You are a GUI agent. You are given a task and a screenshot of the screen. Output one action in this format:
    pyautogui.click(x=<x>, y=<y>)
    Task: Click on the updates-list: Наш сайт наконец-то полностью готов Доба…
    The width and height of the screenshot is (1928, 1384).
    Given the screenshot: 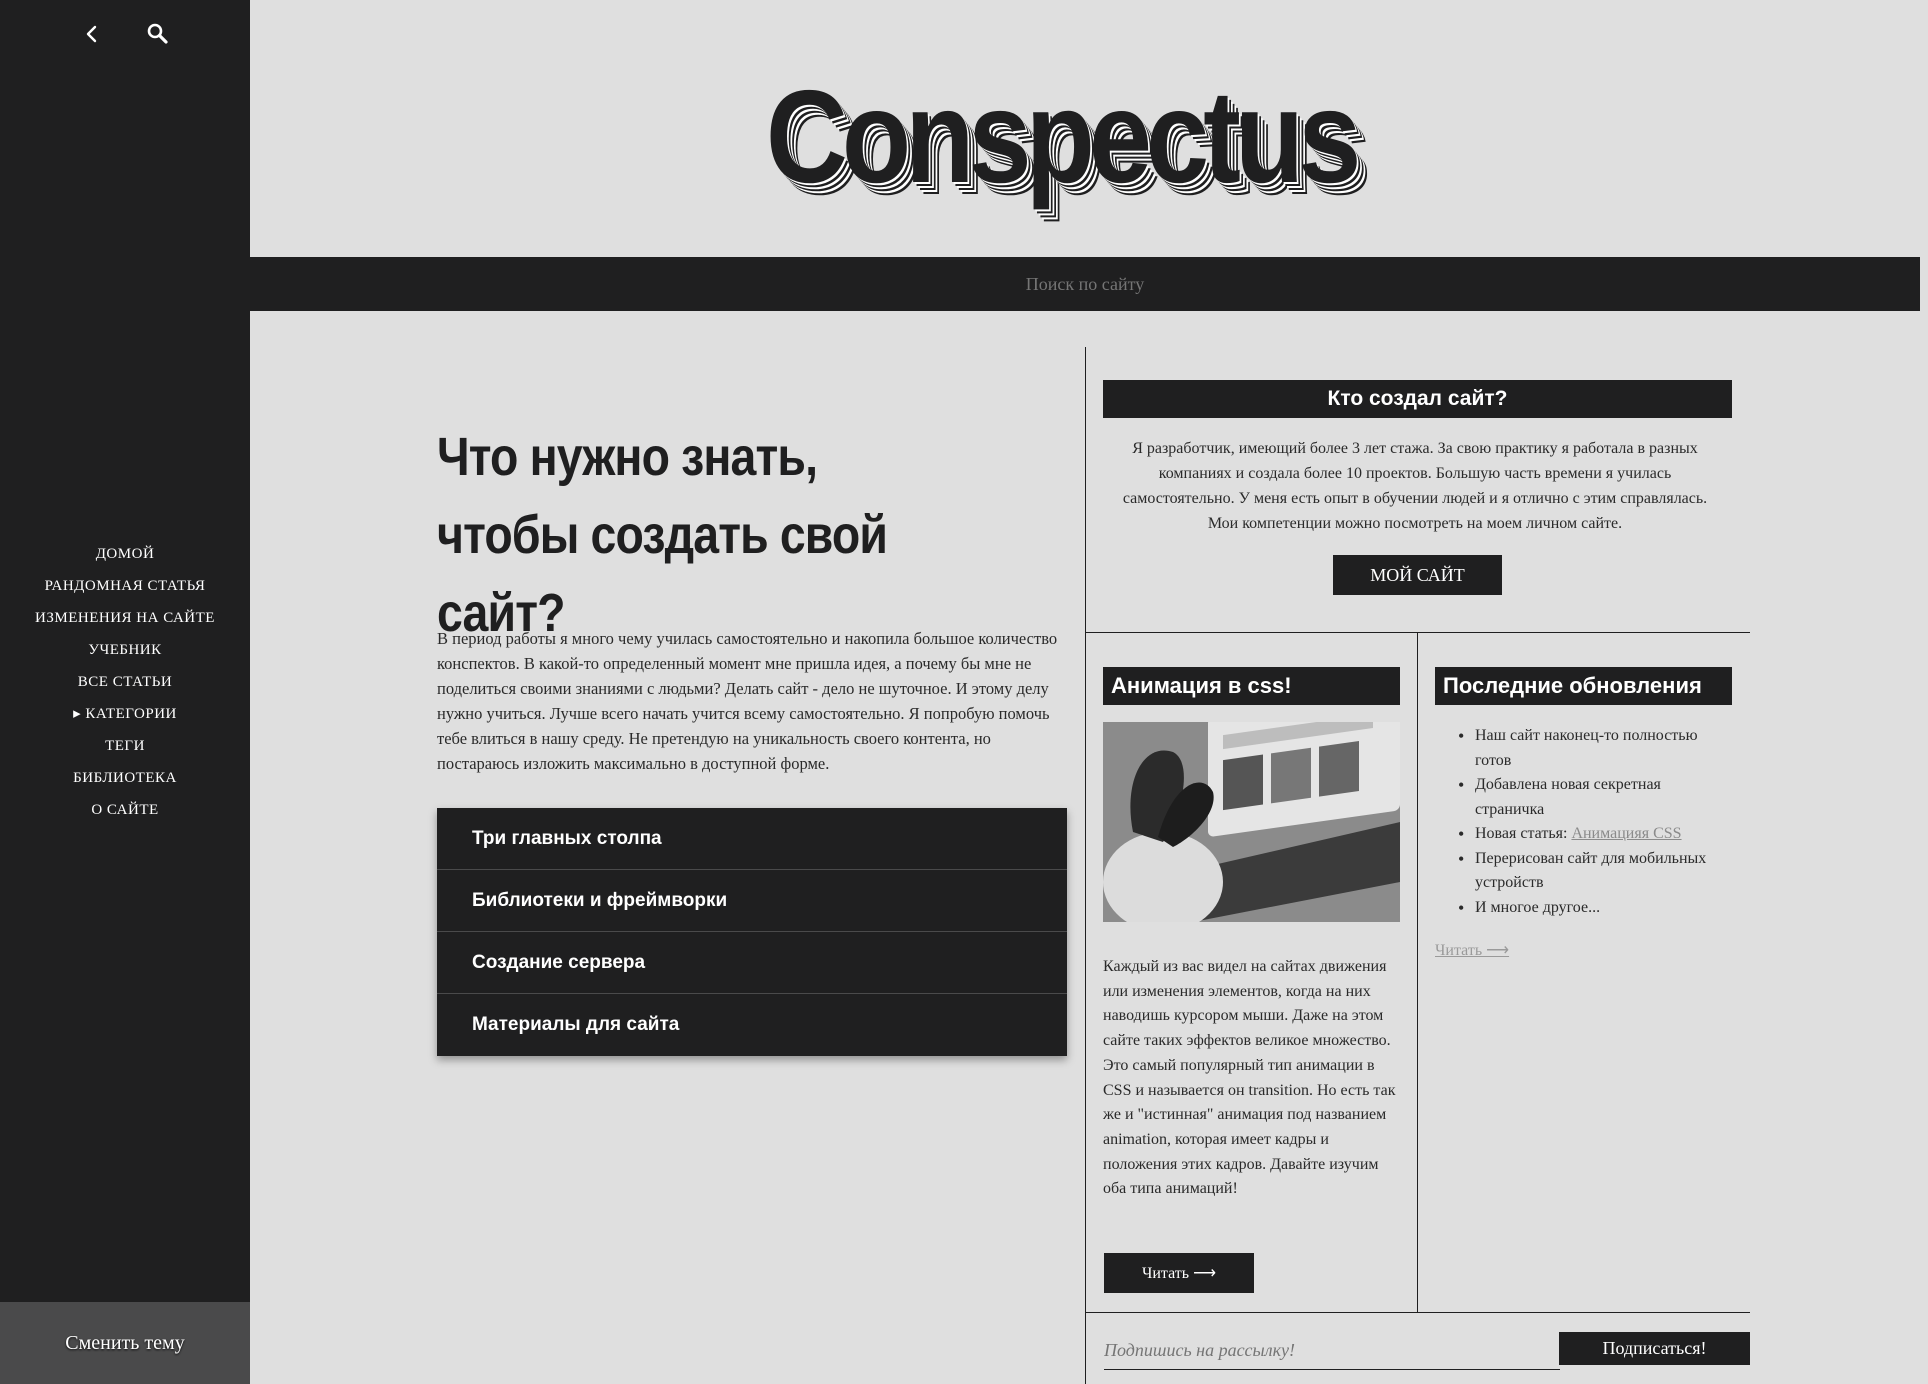 What is the action you would take?
    pyautogui.click(x=1595, y=822)
    